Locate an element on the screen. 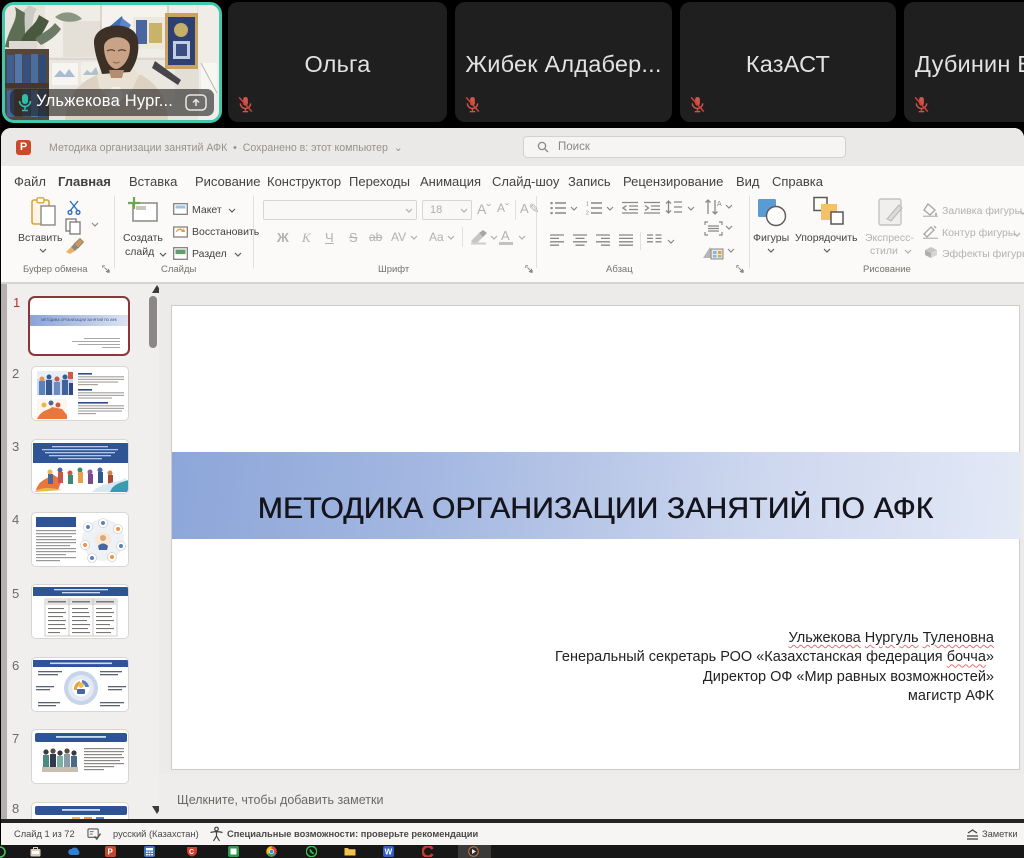 This screenshot has width=1024, height=858. svg-text: 1 is located at coordinates (587, 205).